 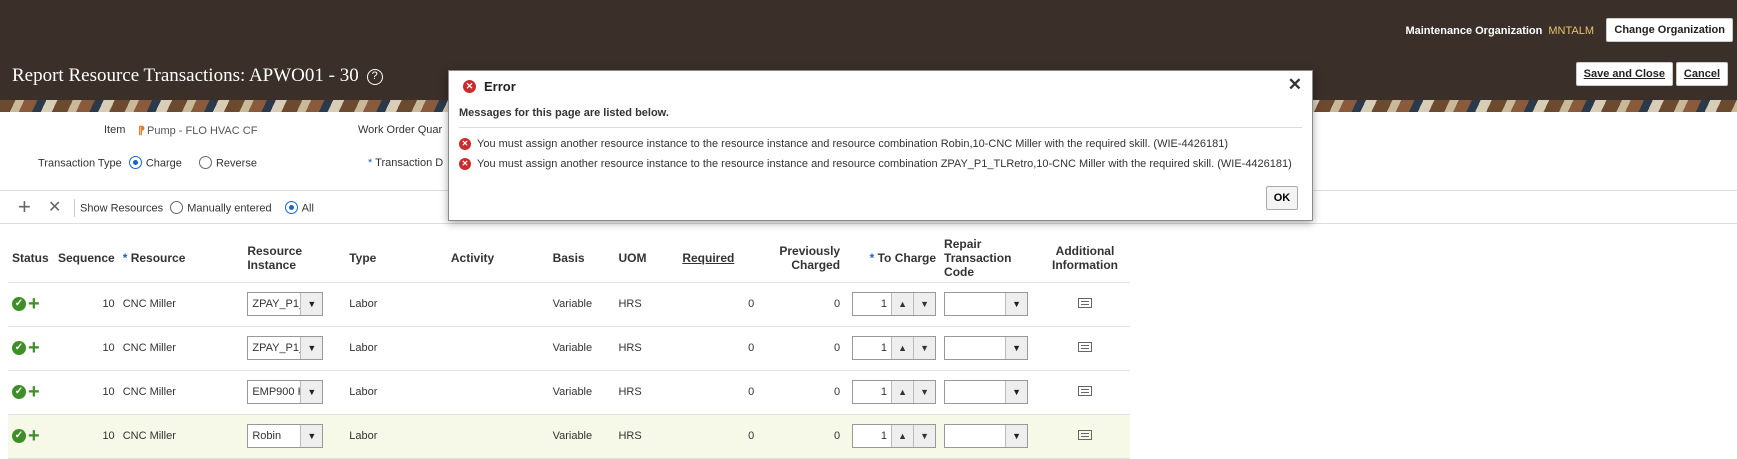 What do you see at coordinates (1624, 74) in the screenshot?
I see `save-and-close-button: Save and Close` at bounding box center [1624, 74].